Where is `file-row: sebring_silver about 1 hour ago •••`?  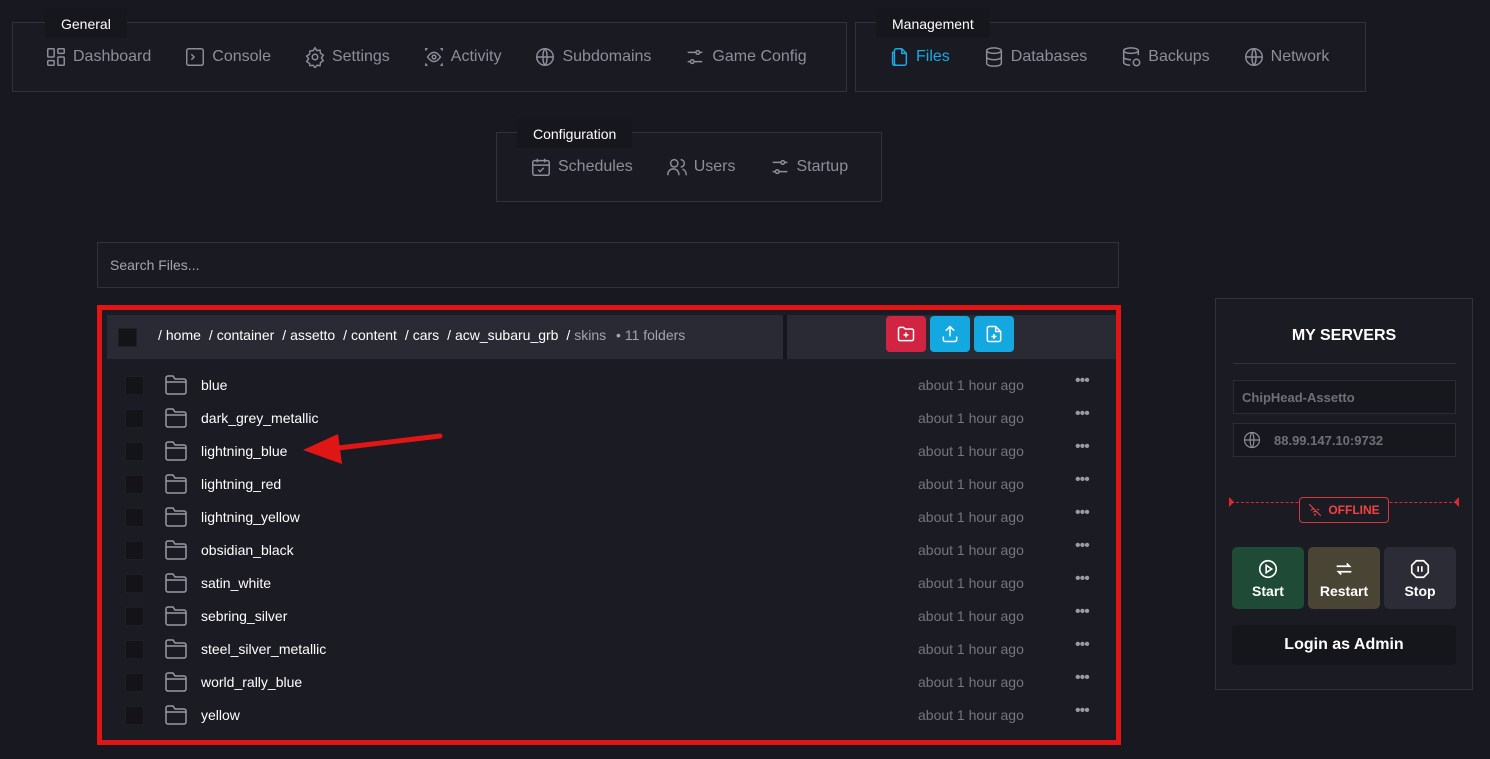 file-row: sebring_silver about 1 hour ago ••• is located at coordinates (609, 616).